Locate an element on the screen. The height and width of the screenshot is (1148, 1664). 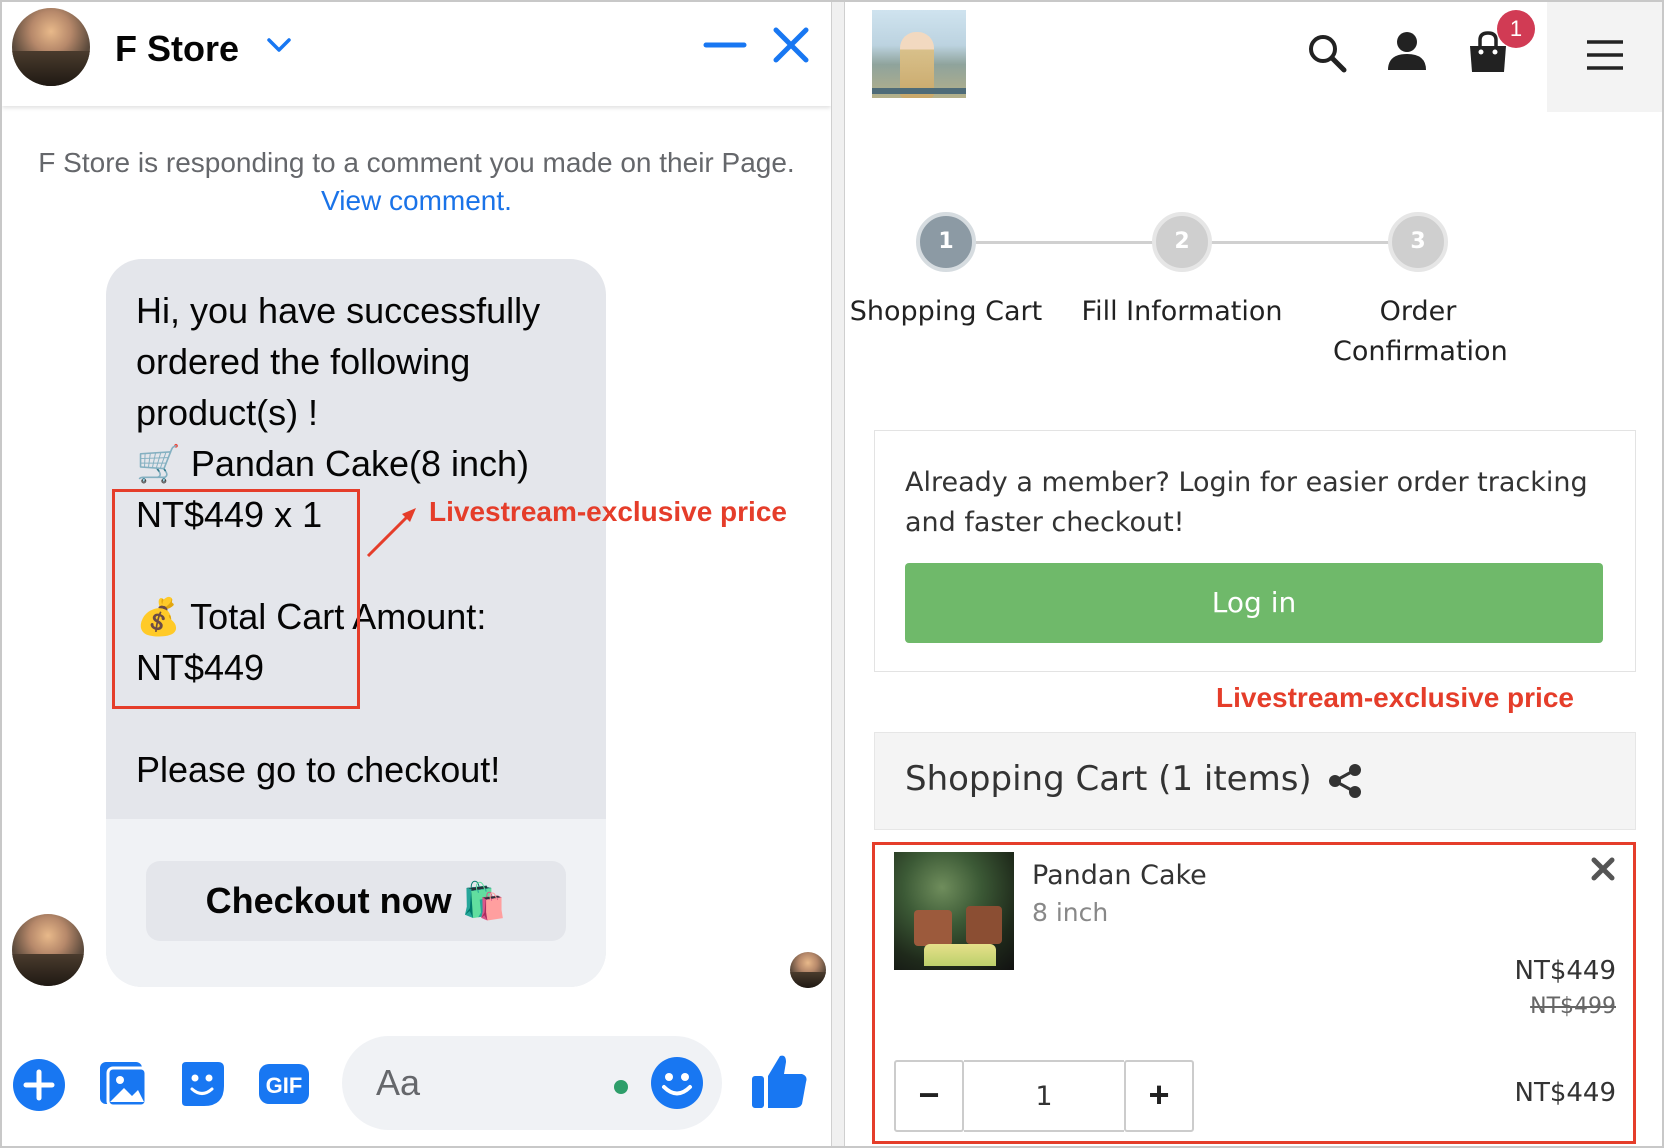
search-icon is located at coordinates (1327, 53).